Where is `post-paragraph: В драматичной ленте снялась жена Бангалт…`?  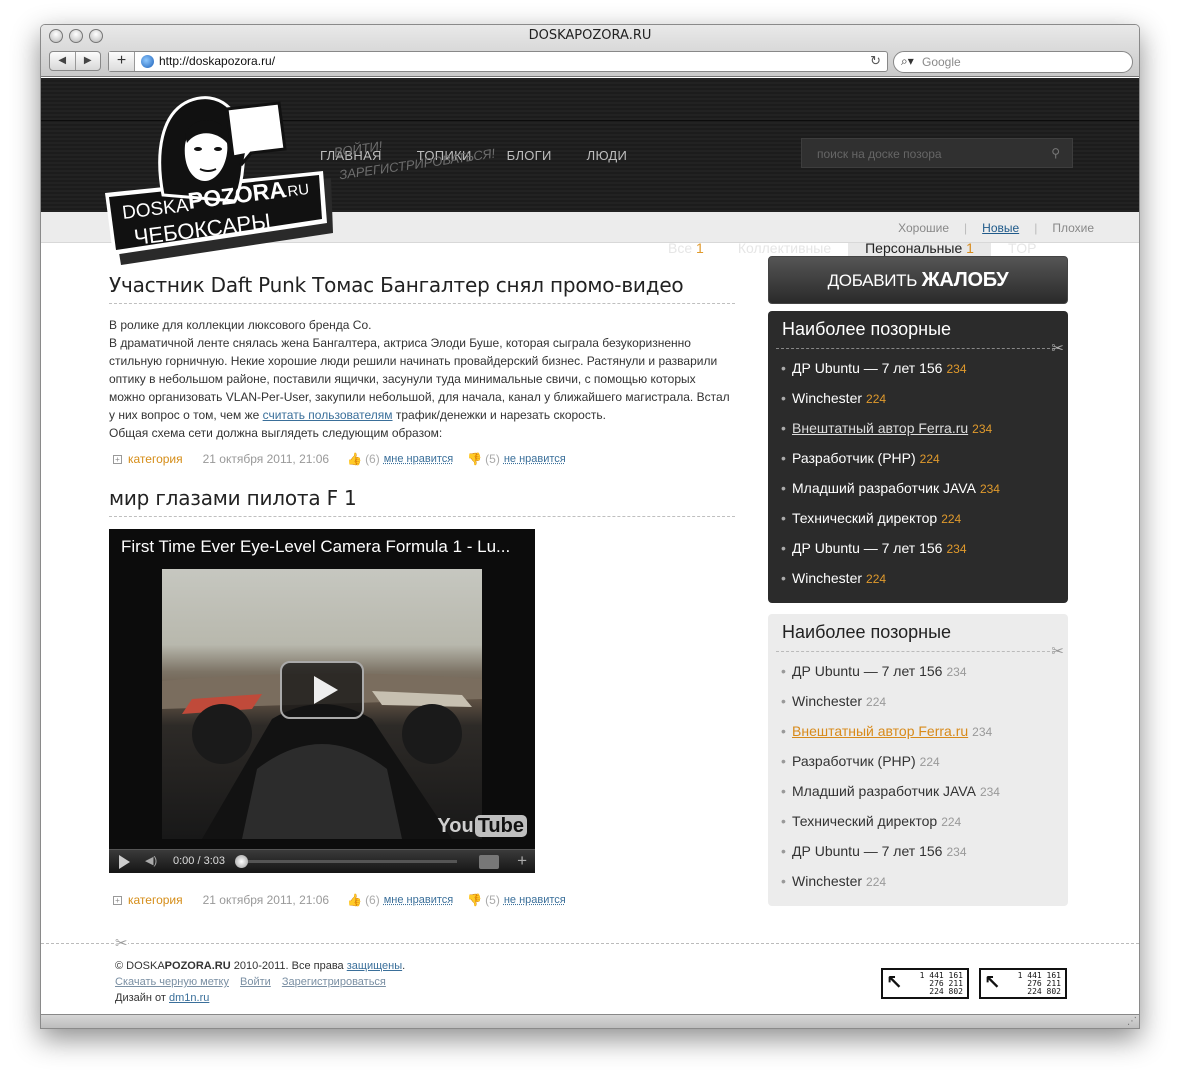
post-paragraph: В драматичной ленте снялась жена Бангалт… is located at coordinates (419, 379).